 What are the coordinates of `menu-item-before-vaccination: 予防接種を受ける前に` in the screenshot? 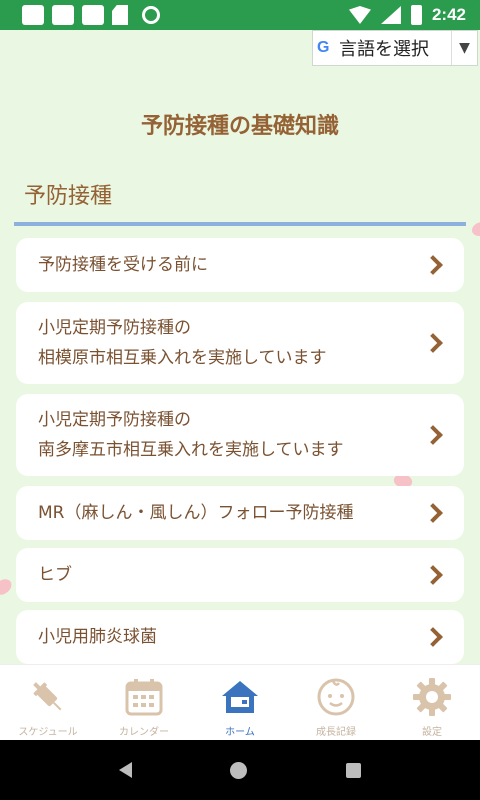 It's located at (240, 265).